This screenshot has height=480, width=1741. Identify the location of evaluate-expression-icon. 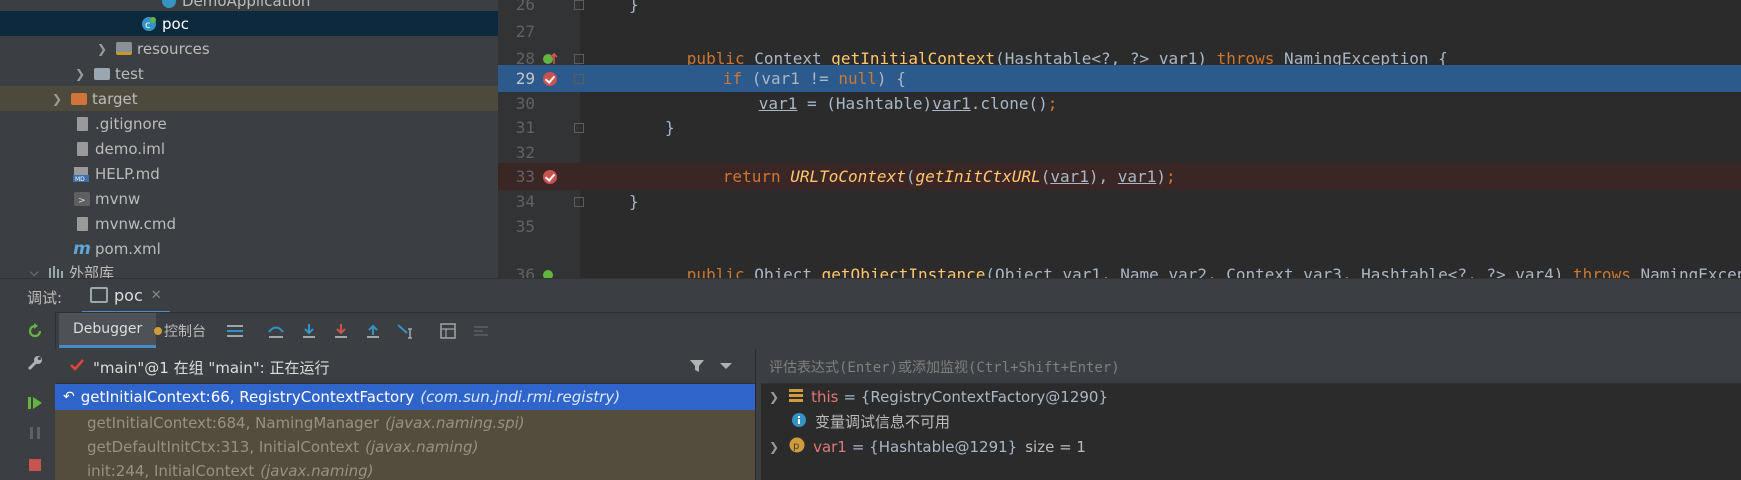
(448, 331).